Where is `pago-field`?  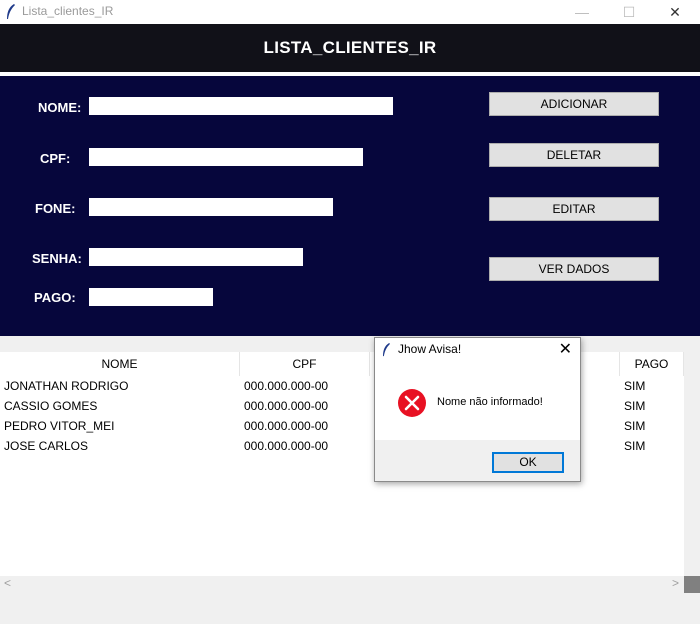 pago-field is located at coordinates (151, 297).